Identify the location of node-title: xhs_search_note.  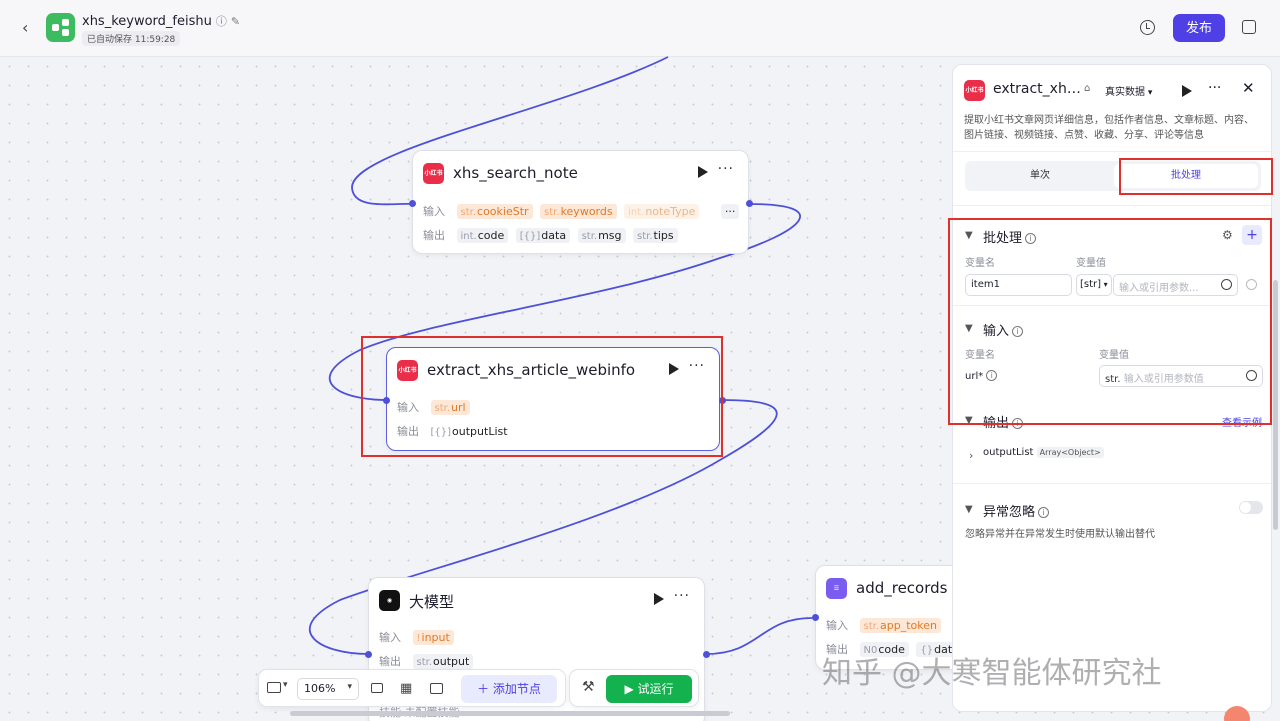
(515, 173).